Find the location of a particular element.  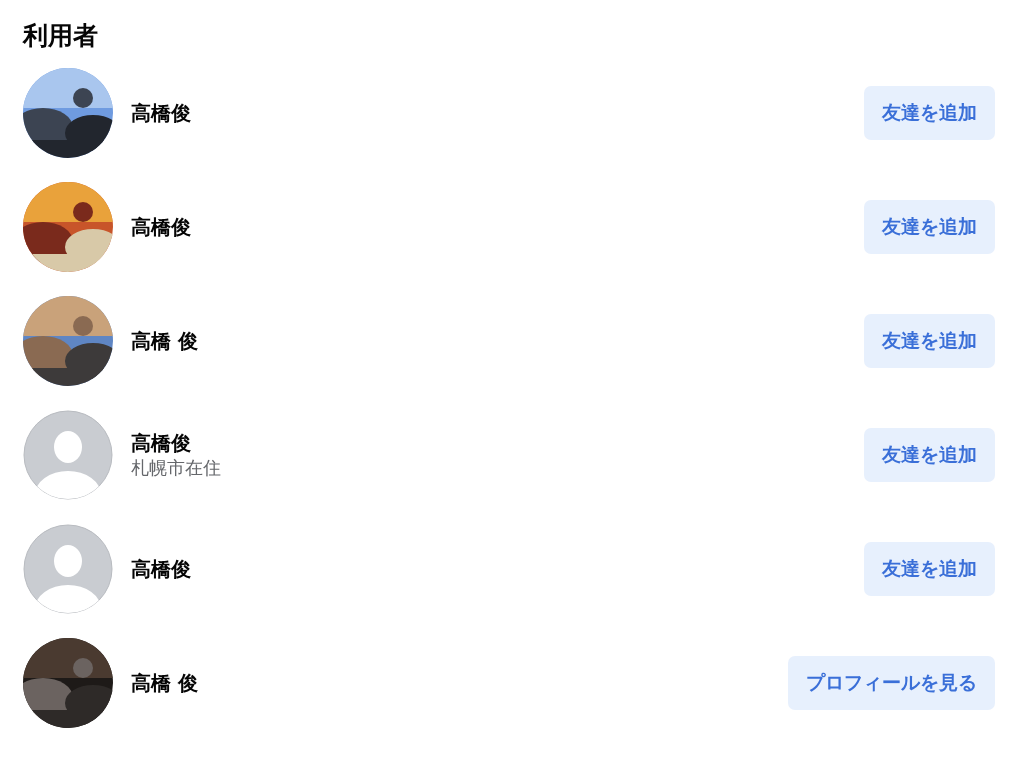

action-button: プロフィールを見る is located at coordinates (891, 683).